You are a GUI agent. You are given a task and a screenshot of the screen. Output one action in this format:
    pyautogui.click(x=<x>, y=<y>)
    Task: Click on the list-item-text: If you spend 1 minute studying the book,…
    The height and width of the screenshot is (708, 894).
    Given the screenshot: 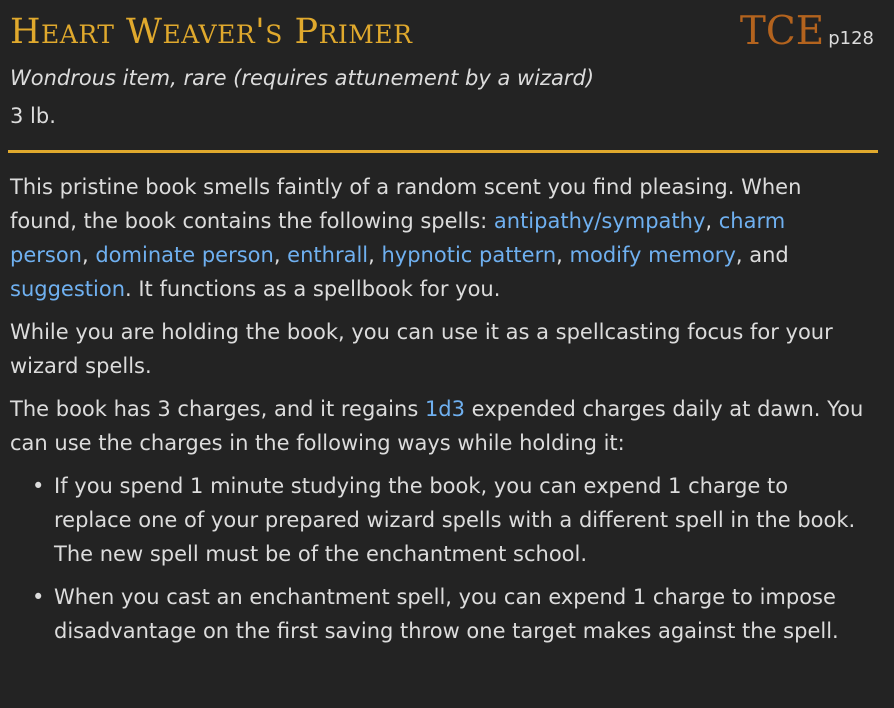 What is the action you would take?
    pyautogui.click(x=455, y=520)
    